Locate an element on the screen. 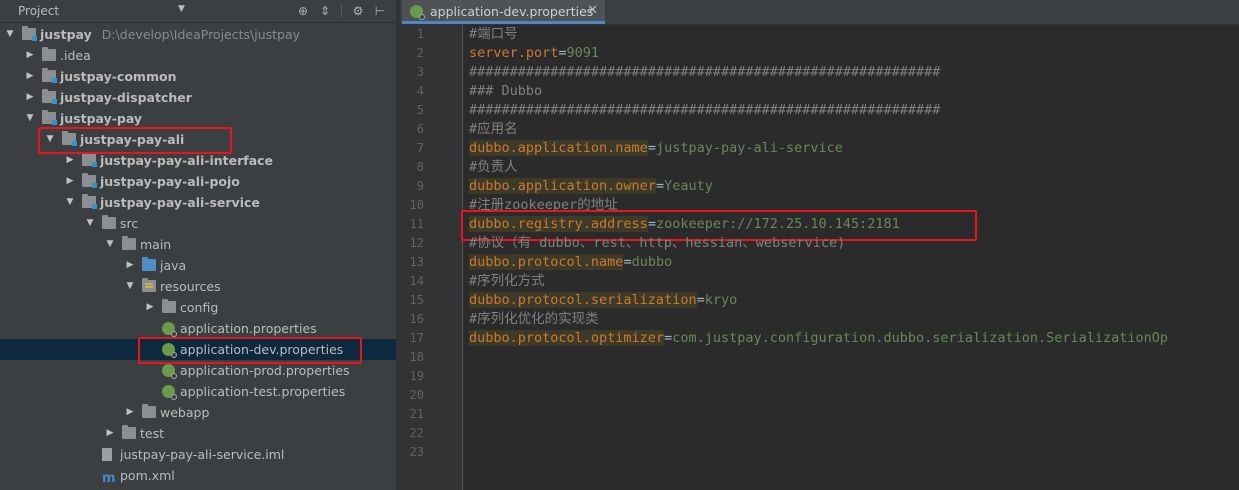  tree-item-text: .idea is located at coordinates (75, 55).